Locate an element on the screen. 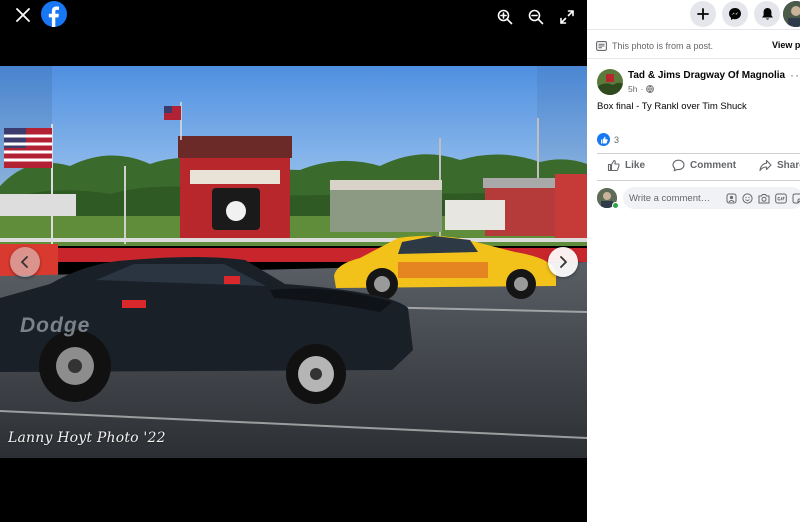  post-icon is located at coordinates (601, 46).